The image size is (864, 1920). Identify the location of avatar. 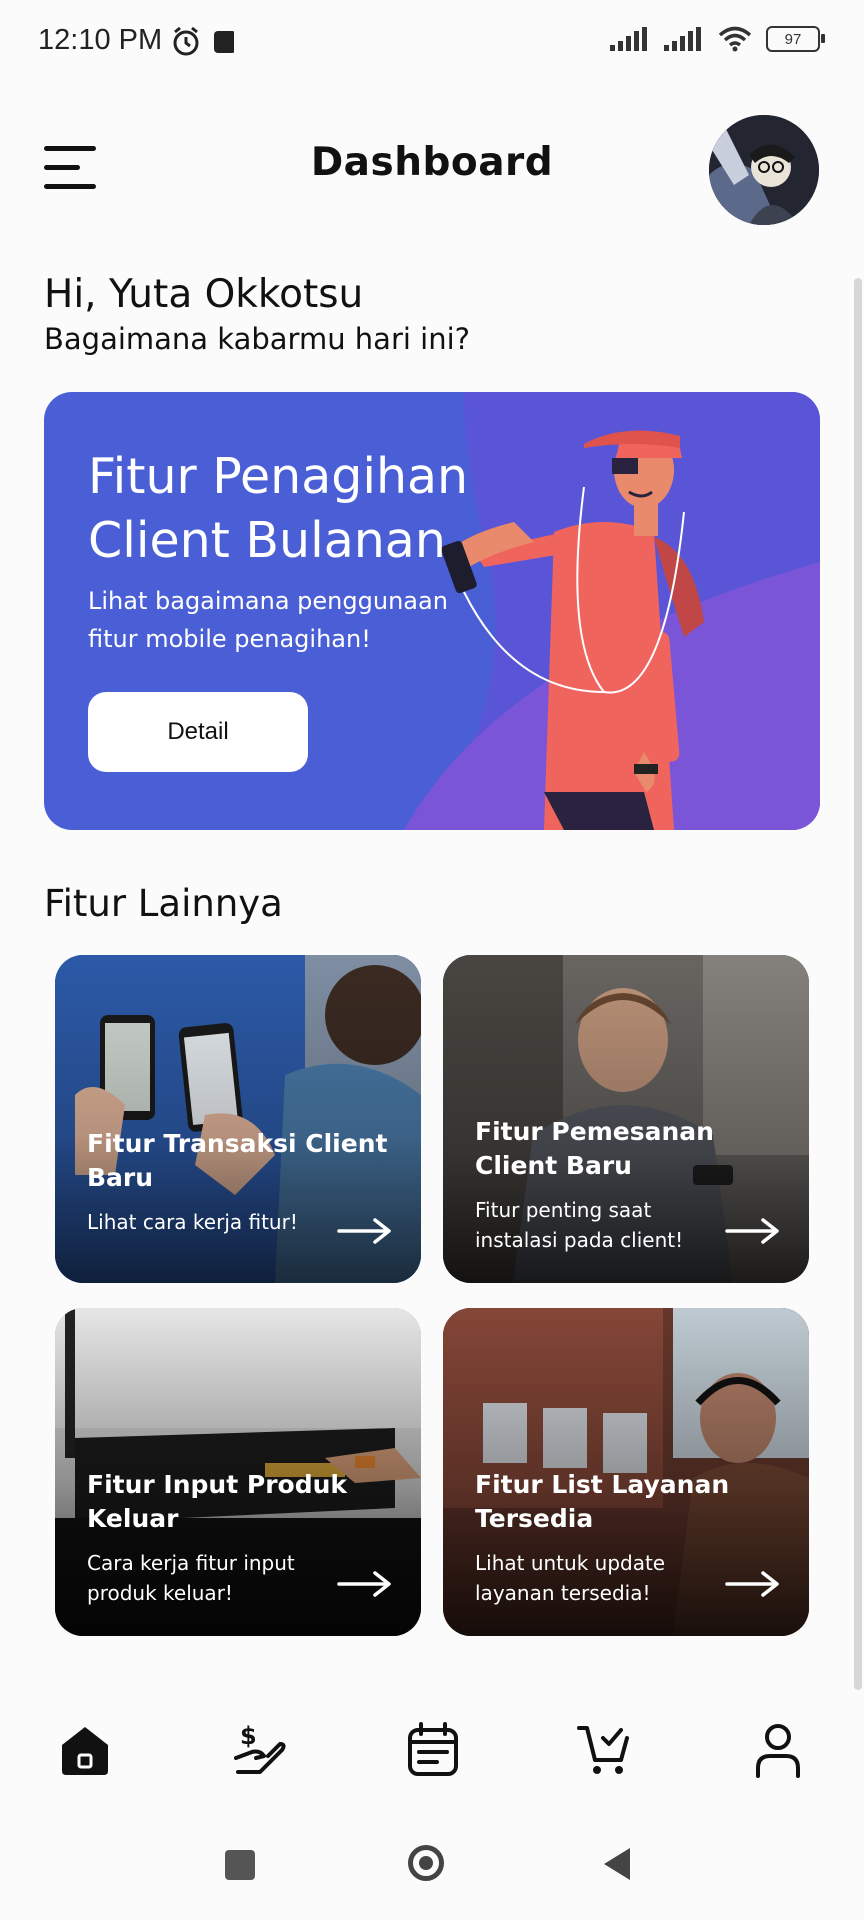
(764, 170).